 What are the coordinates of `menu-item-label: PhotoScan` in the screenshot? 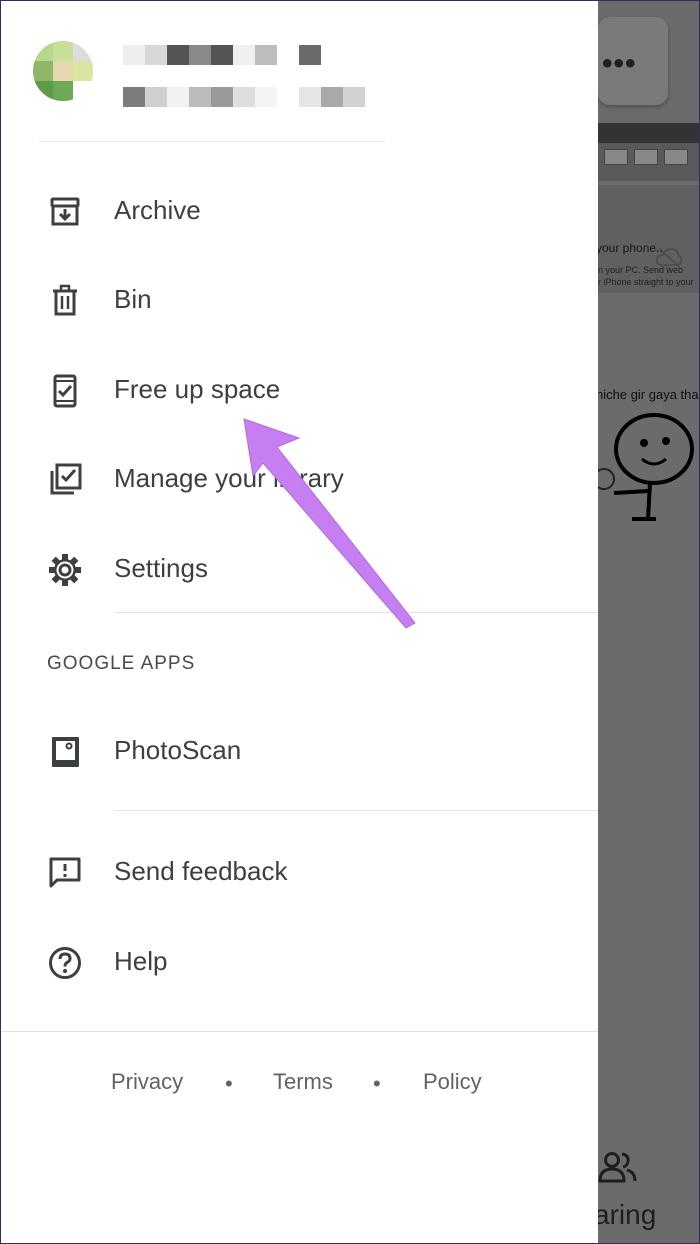 It's located at (178, 750).